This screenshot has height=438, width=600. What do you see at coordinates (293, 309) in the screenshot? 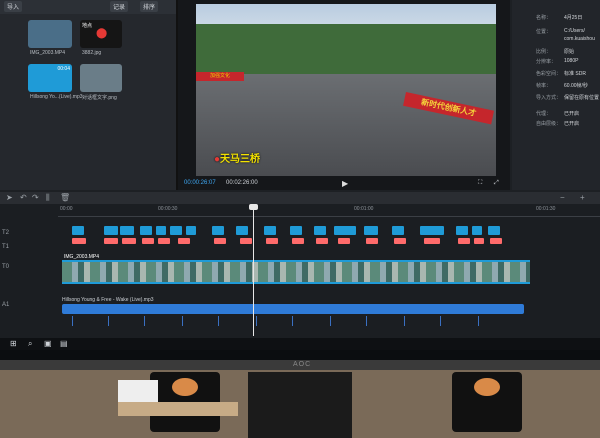
I see `audio-track-clip` at bounding box center [293, 309].